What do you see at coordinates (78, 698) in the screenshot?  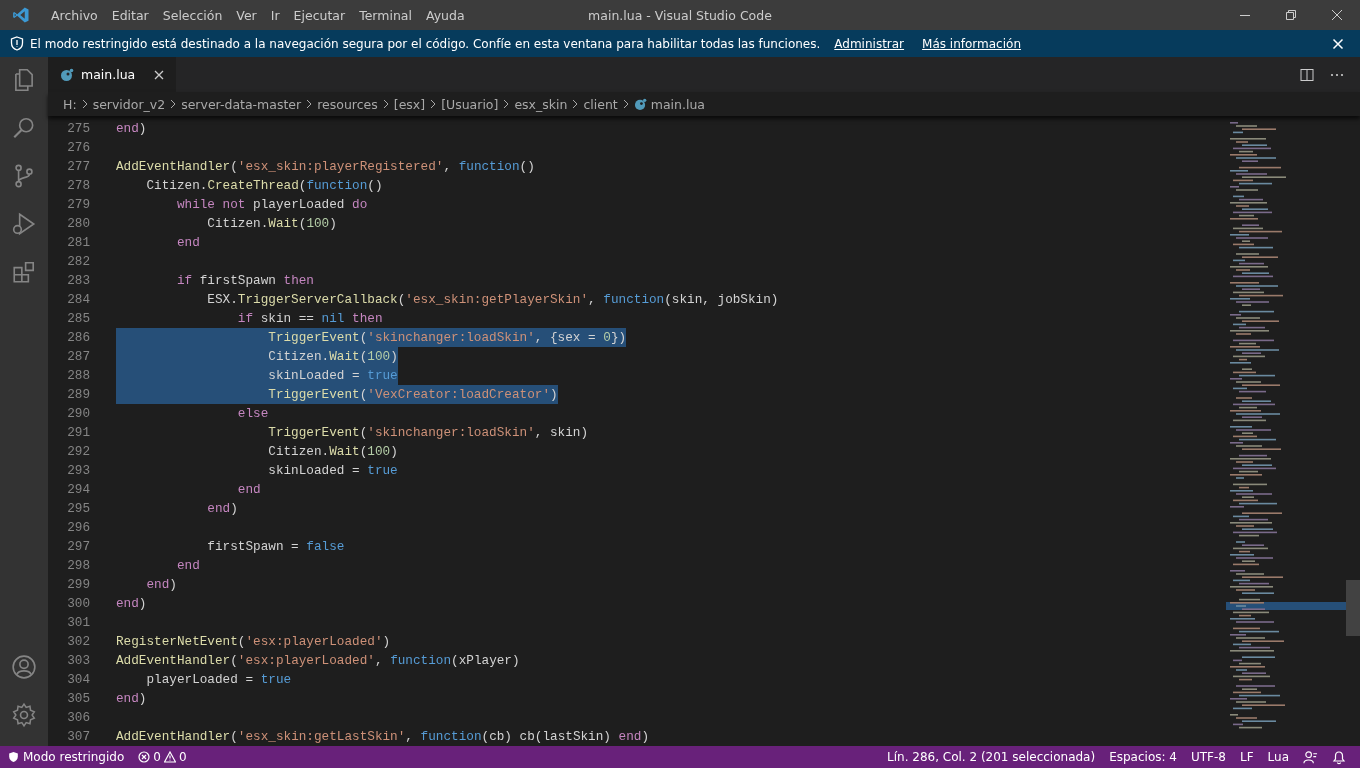 I see `line-number: 305` at bounding box center [78, 698].